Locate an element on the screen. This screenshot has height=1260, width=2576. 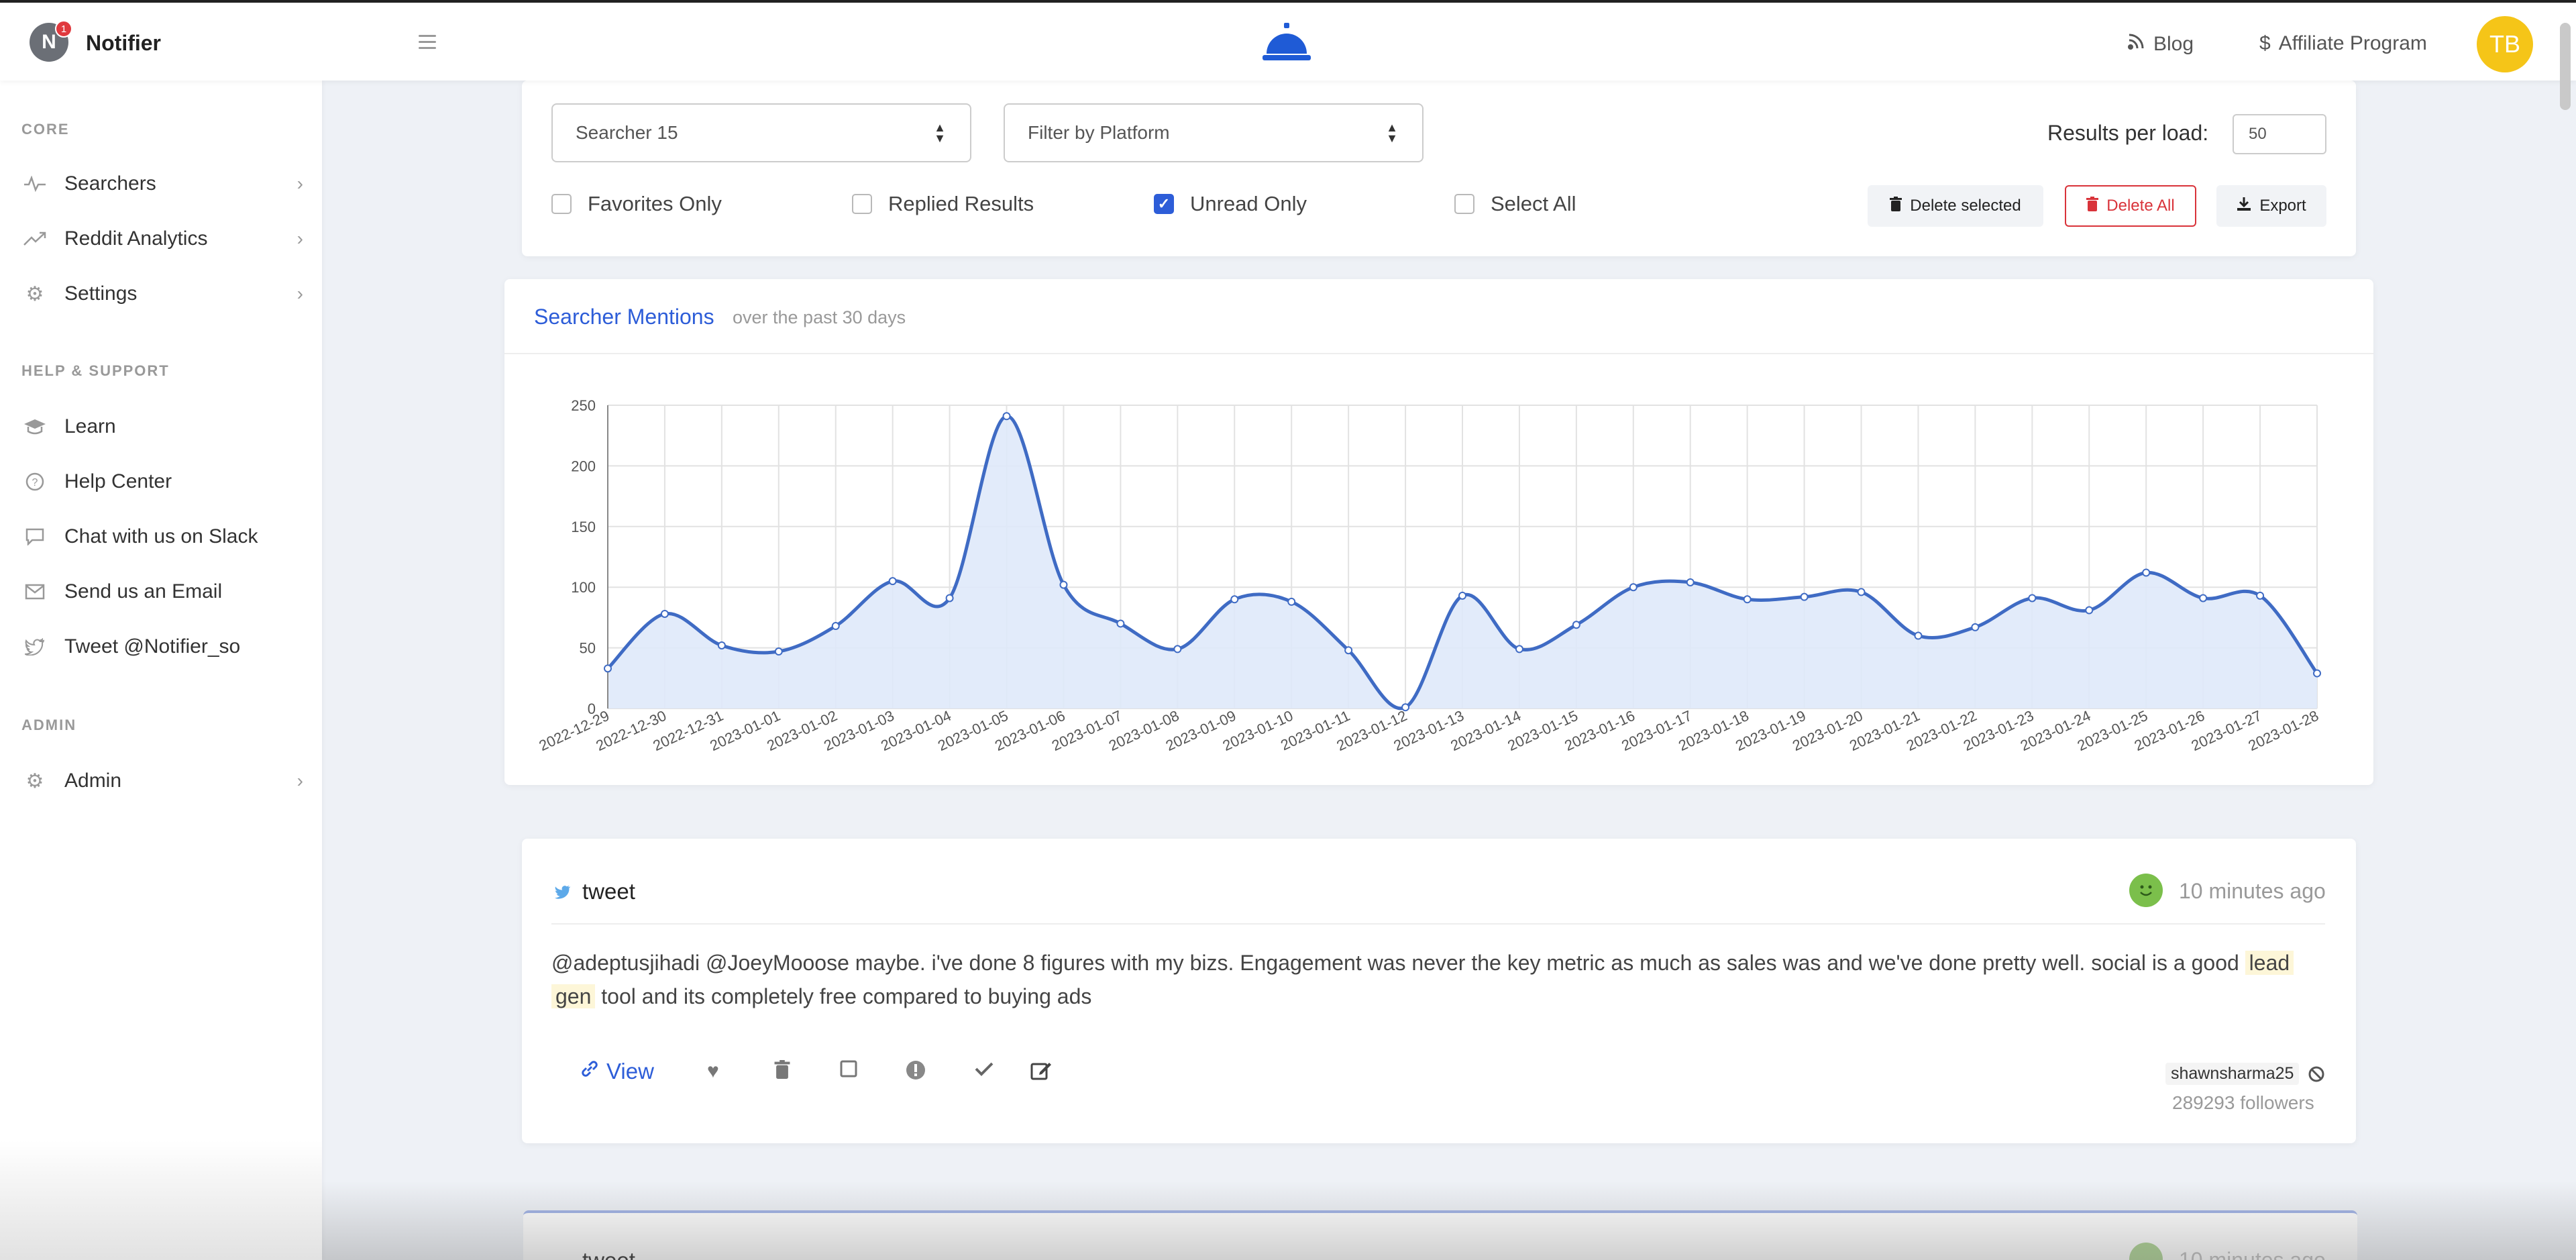
select-all-checkbox: Select All is located at coordinates (1515, 204).